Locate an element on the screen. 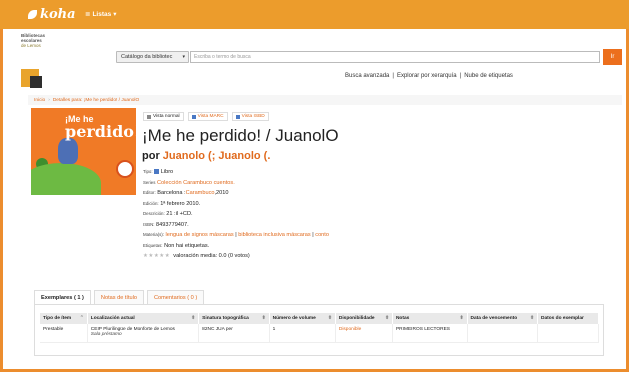  description-row: Descrición: 21 :il +CD. is located at coordinates (236, 214).